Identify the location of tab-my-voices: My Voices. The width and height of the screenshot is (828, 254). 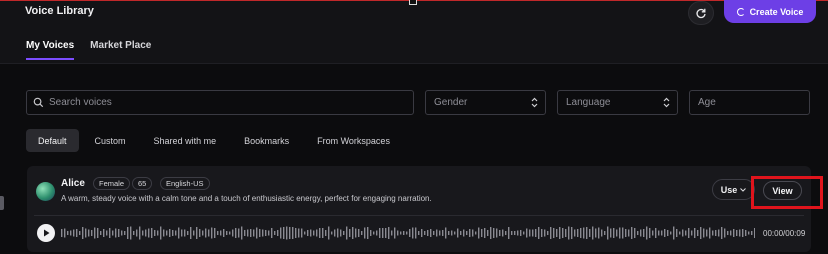
(50, 50).